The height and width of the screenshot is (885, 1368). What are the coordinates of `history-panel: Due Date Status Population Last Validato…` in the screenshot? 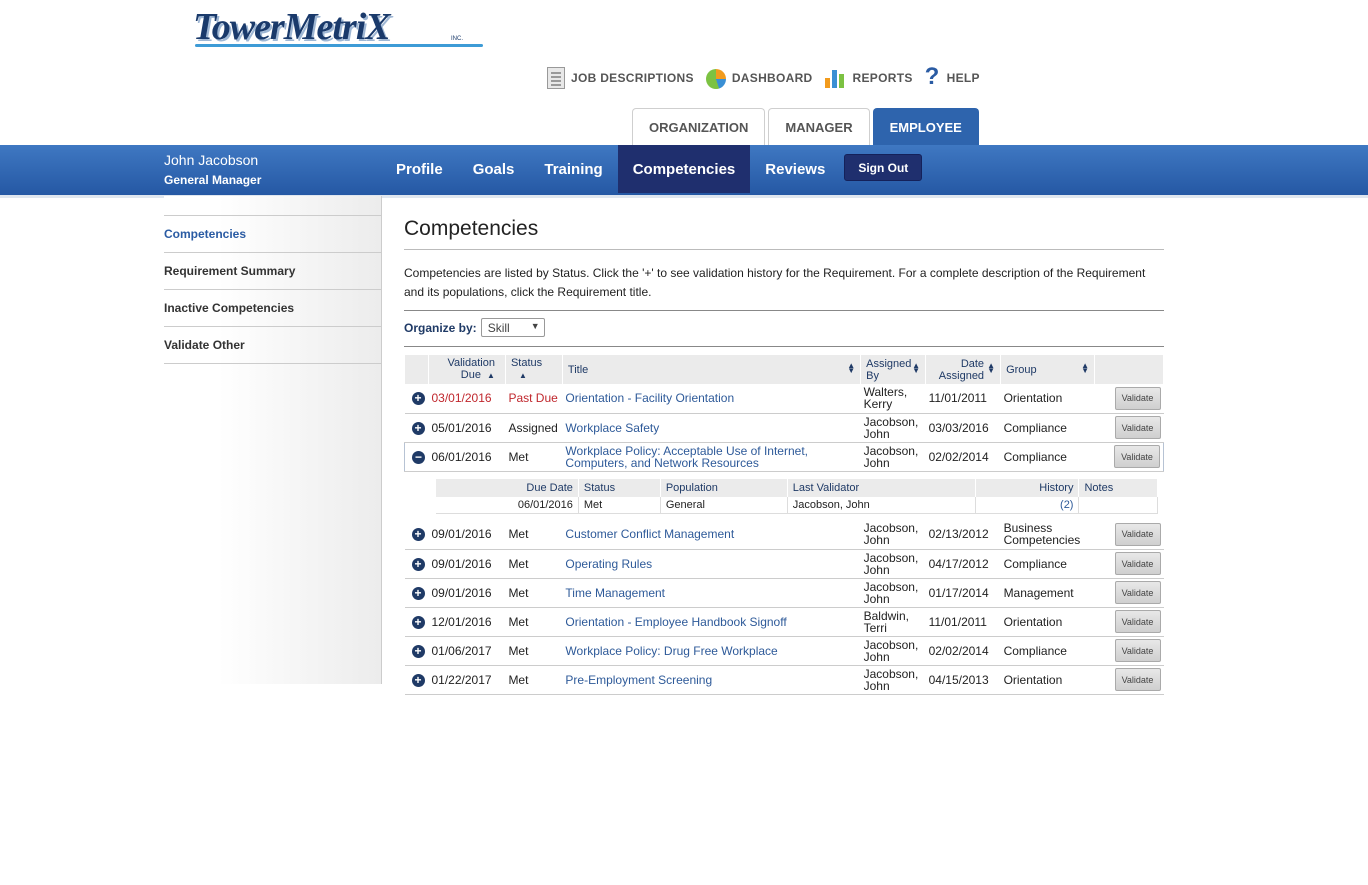 It's located at (784, 495).